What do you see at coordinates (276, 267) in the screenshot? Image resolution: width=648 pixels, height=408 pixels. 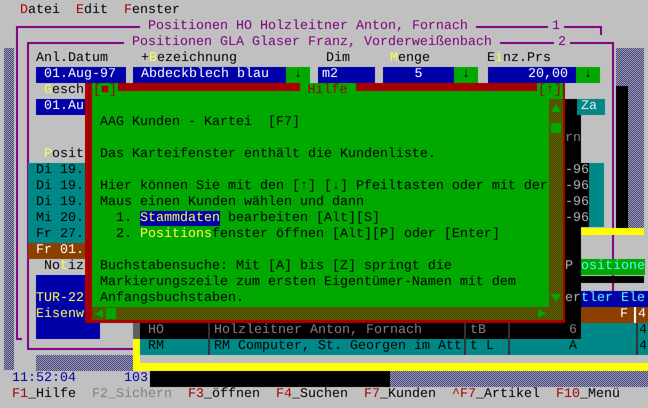 I see `help-text: Buchstabensuche: Mit [A] bis [Z] springt die` at bounding box center [276, 267].